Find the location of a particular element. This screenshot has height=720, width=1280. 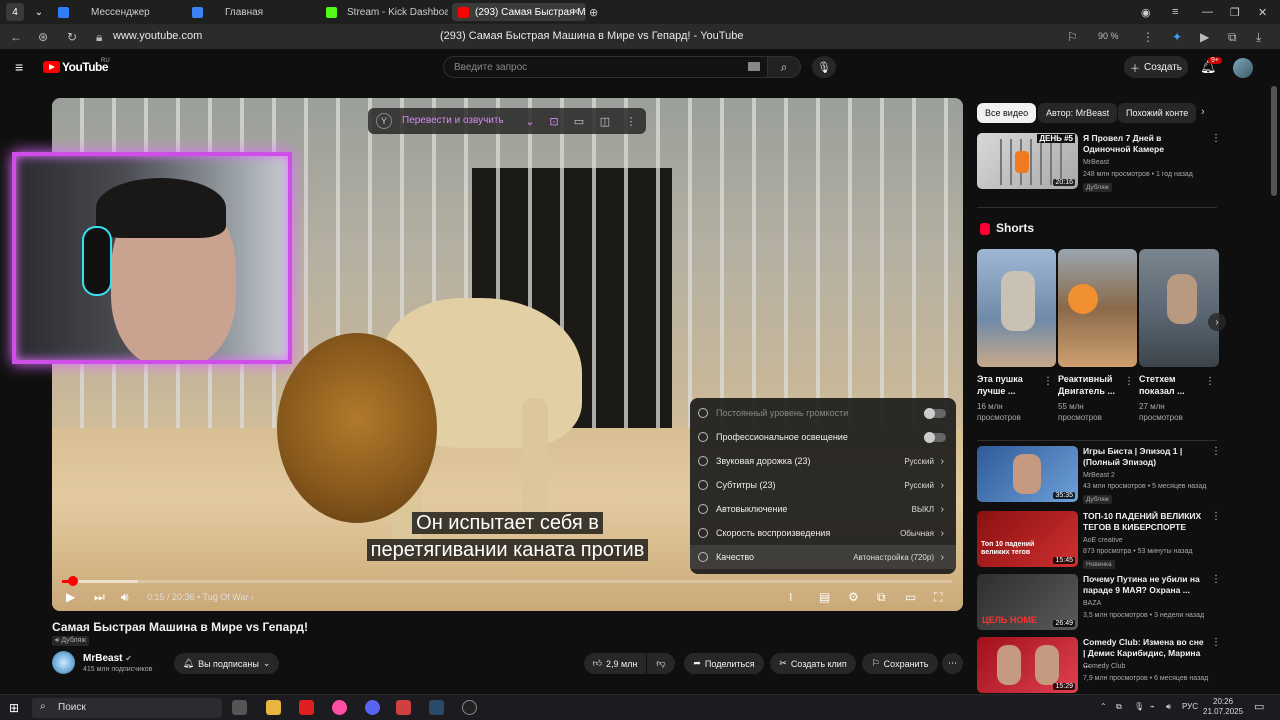

youtube-logo-icon is located at coordinates (51, 67).